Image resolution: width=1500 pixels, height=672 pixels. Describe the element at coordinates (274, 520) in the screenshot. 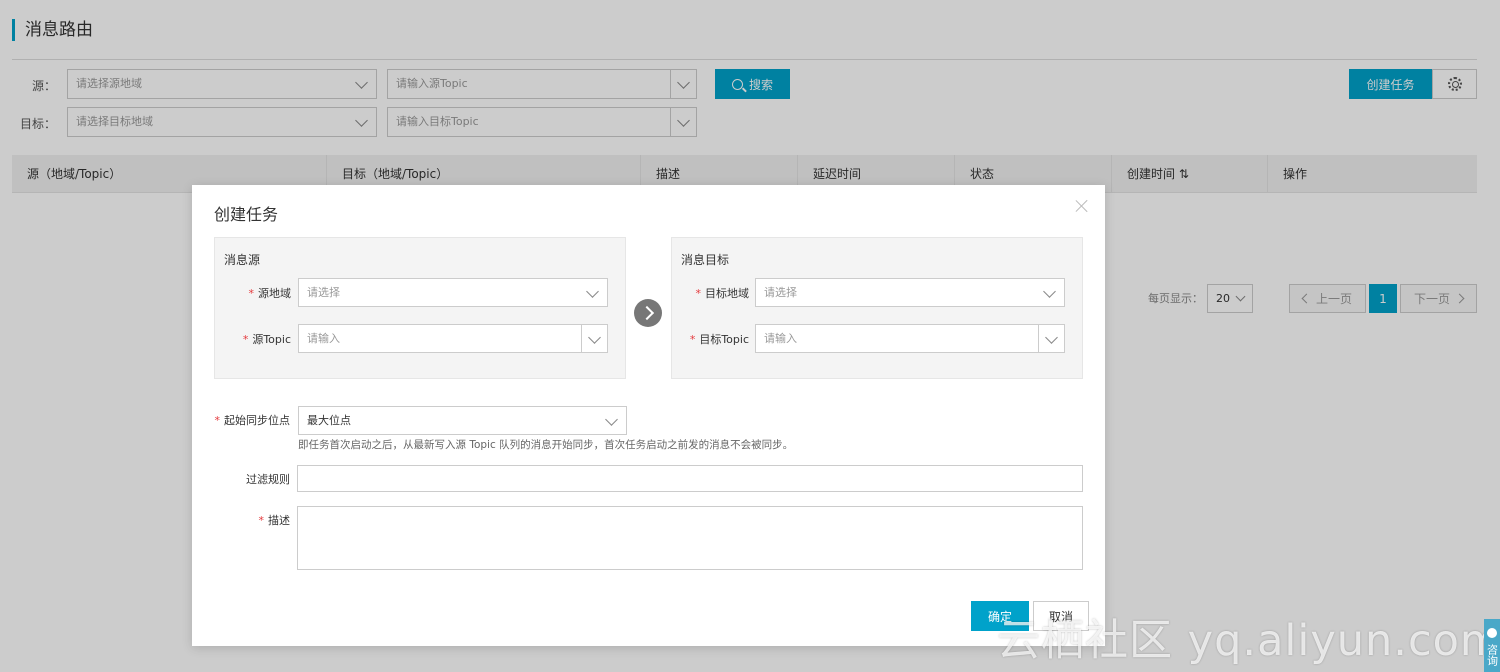

I see `description-label: * 描述` at that location.